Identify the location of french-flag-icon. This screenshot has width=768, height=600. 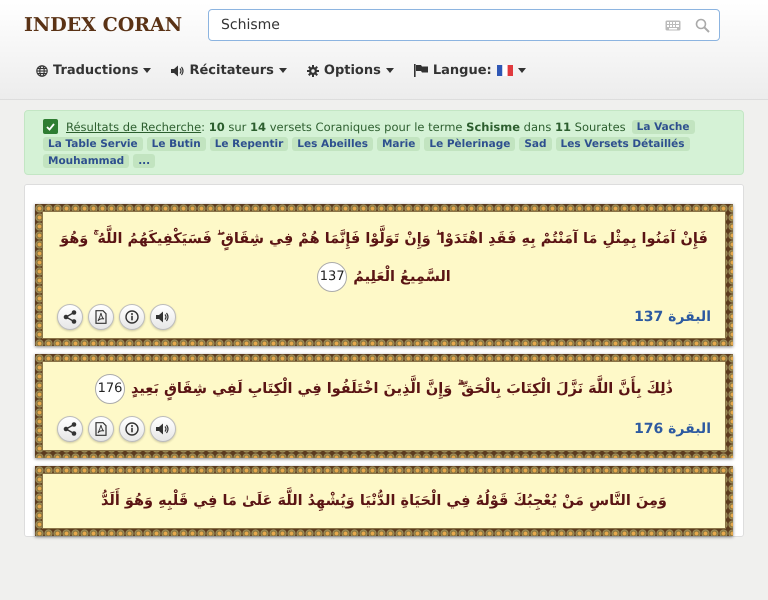
(504, 70).